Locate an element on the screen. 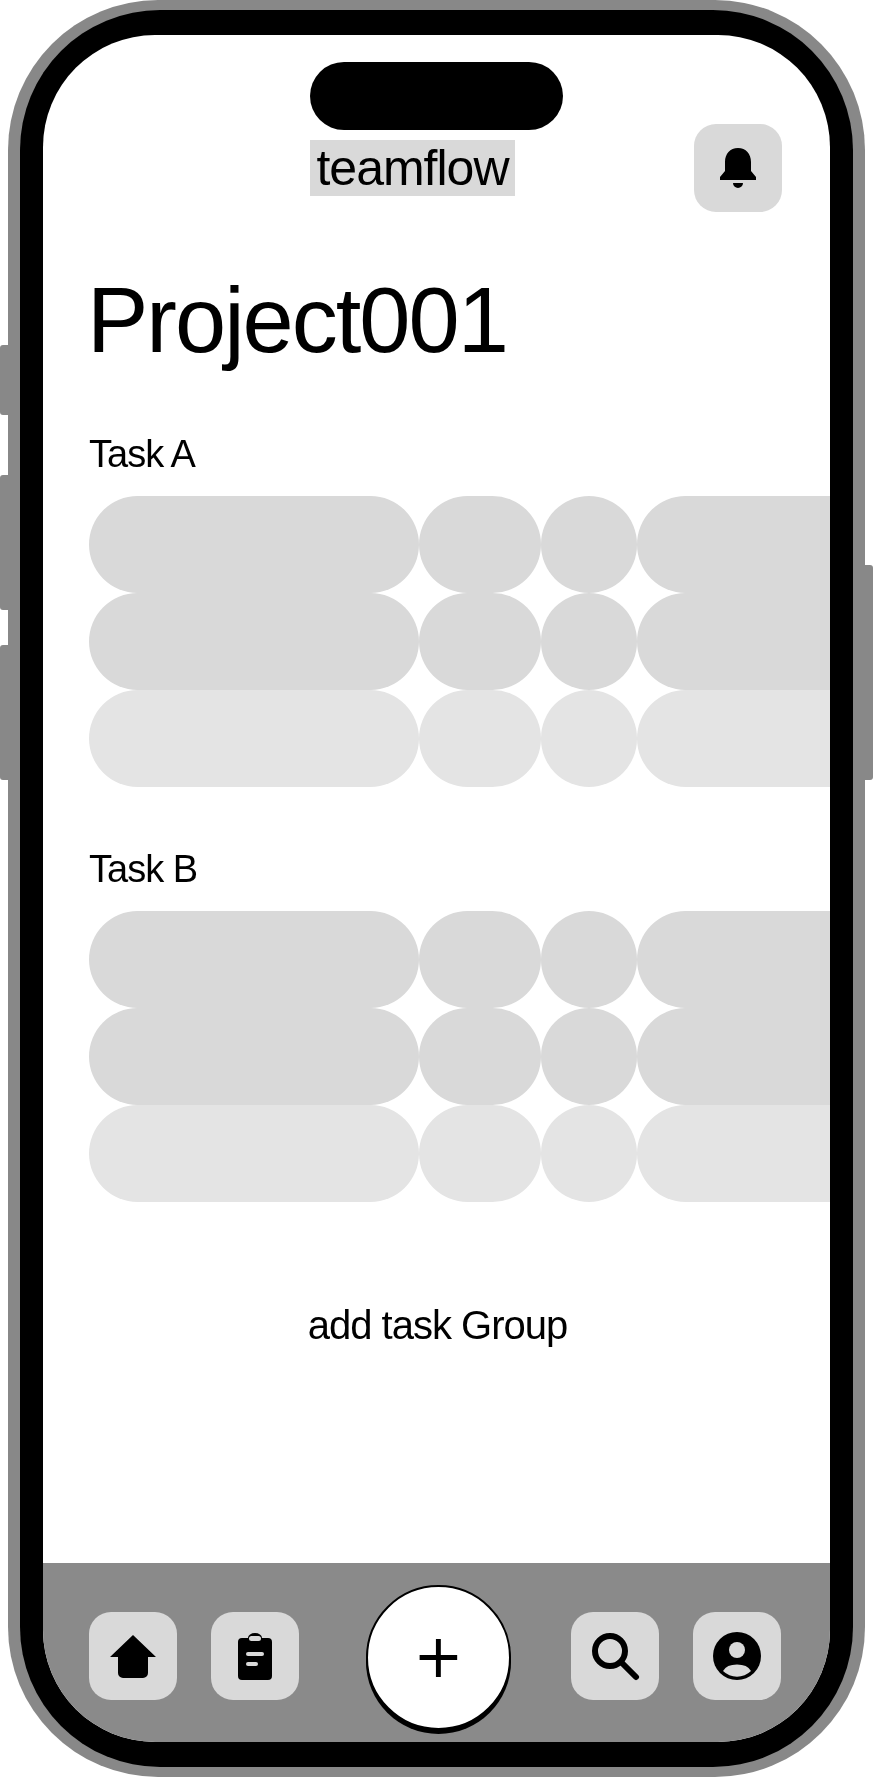 The width and height of the screenshot is (873, 1777). search-icon is located at coordinates (615, 1656).